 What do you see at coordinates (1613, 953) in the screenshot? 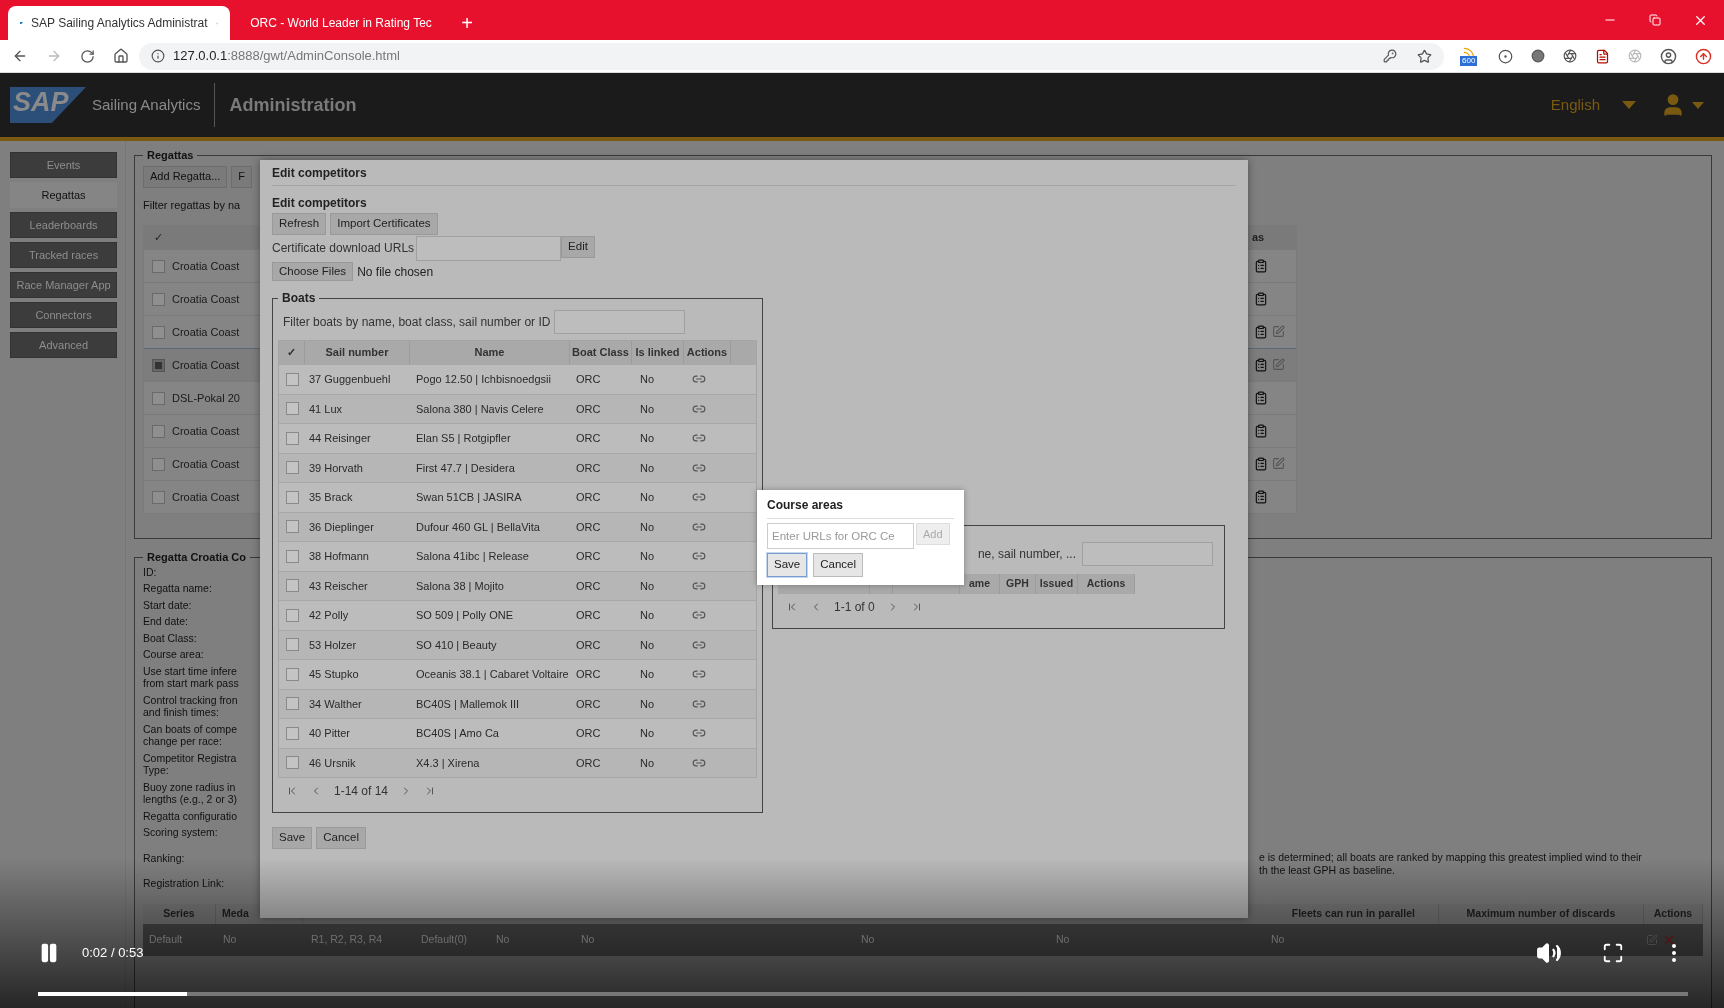
I see `fullscreen-icon` at bounding box center [1613, 953].